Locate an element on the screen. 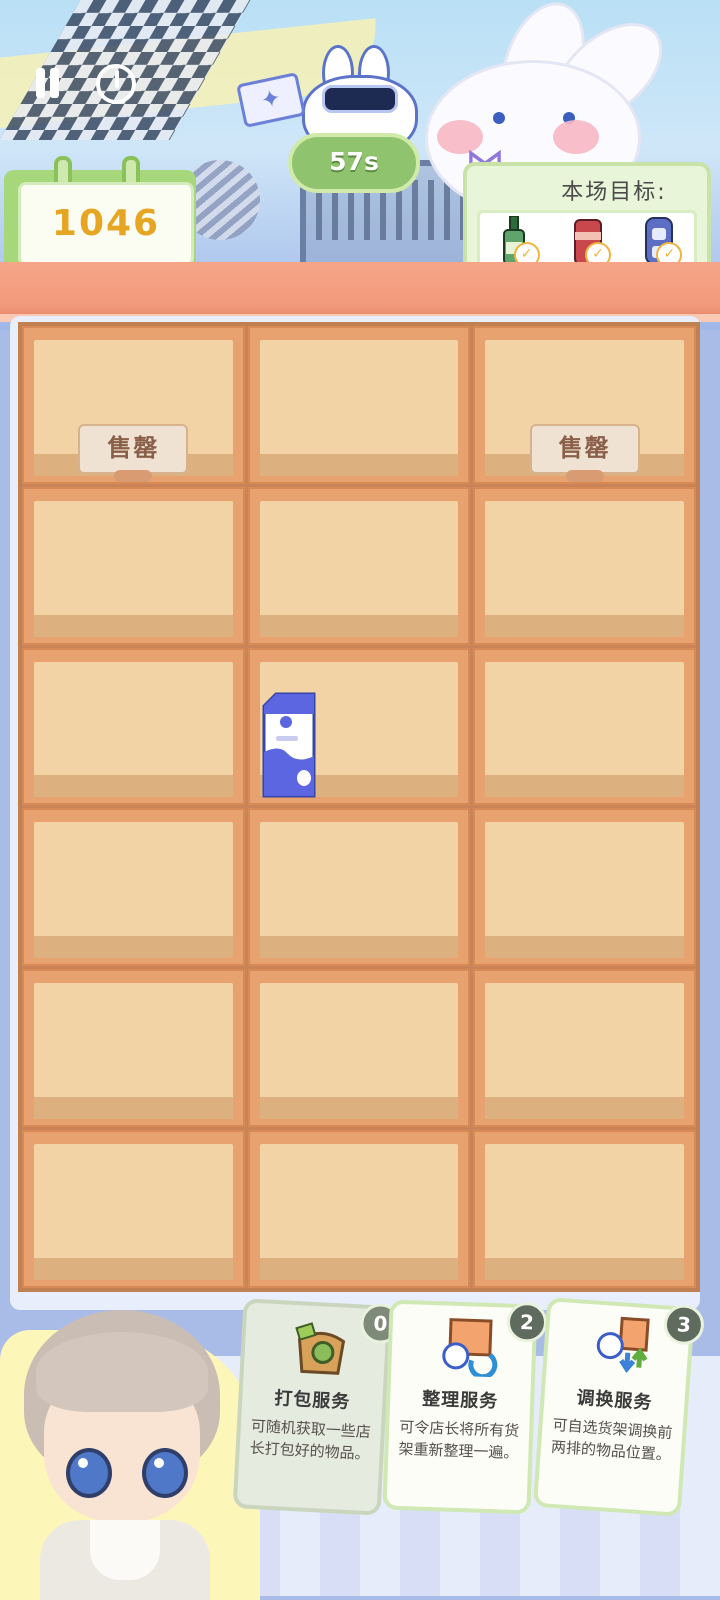  countdown-timer: 57s is located at coordinates (354, 163).